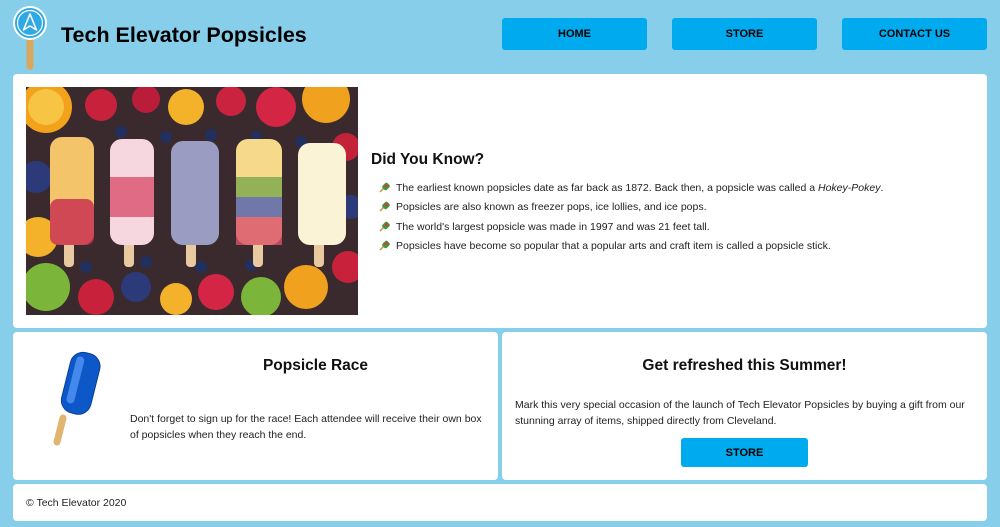 The image size is (1000, 527). Describe the element at coordinates (428, 159) in the screenshot. I see `did-you-know-title: Did You Know?` at that location.